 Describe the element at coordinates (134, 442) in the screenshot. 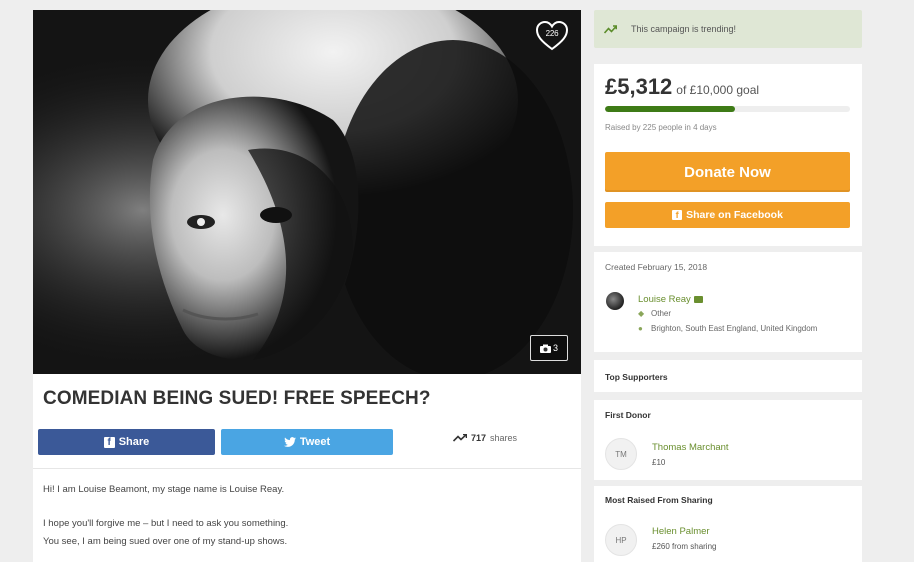

I see `share-facebook-label: Share` at that location.